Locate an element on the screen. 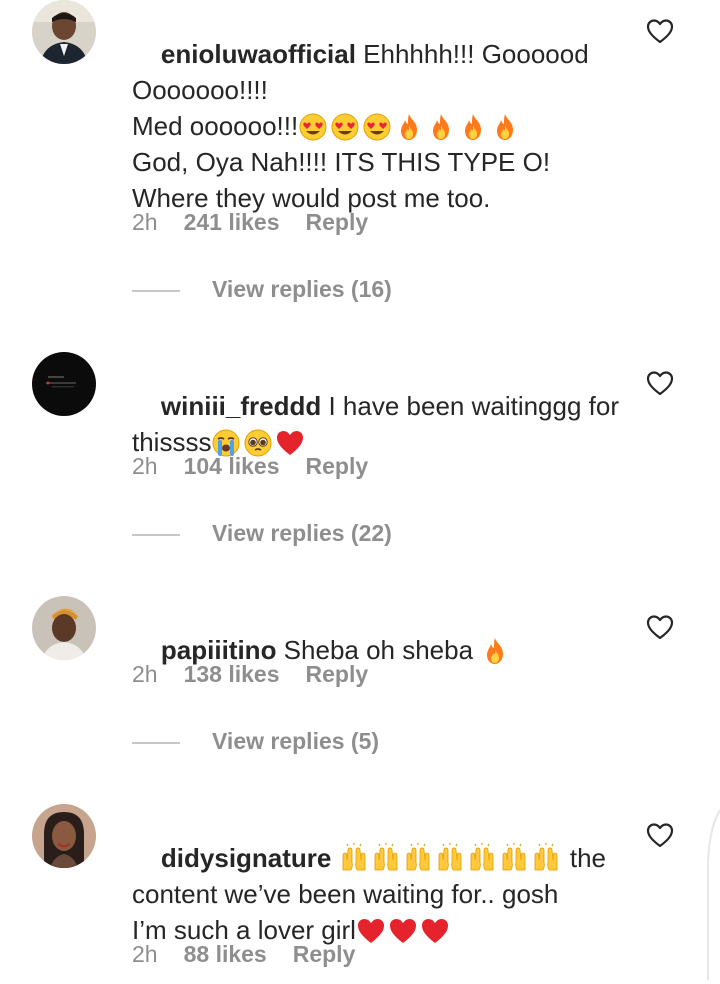 This screenshot has width=720, height=984. view-replies-button: View replies (5) is located at coordinates (255, 741).